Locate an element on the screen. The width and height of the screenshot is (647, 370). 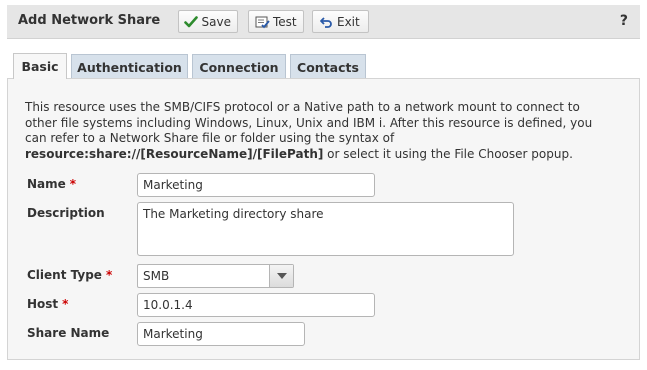
share-name-label: Share Name is located at coordinates (68, 333).